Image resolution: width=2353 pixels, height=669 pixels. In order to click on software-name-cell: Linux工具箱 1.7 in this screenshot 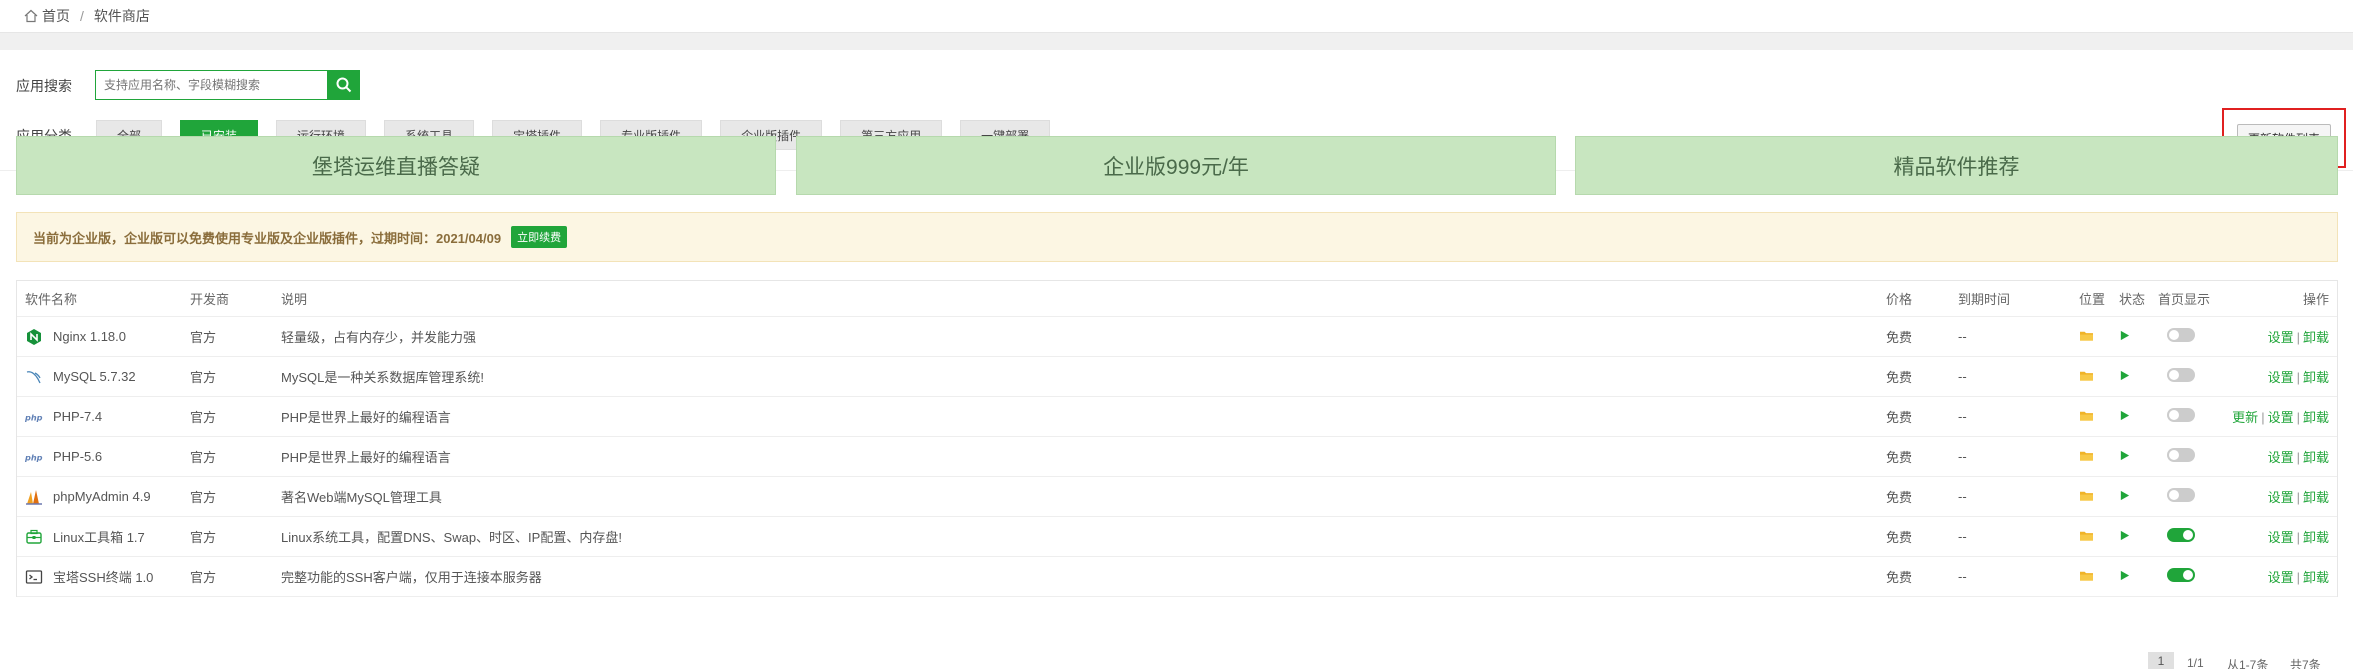, I will do `click(85, 536)`.